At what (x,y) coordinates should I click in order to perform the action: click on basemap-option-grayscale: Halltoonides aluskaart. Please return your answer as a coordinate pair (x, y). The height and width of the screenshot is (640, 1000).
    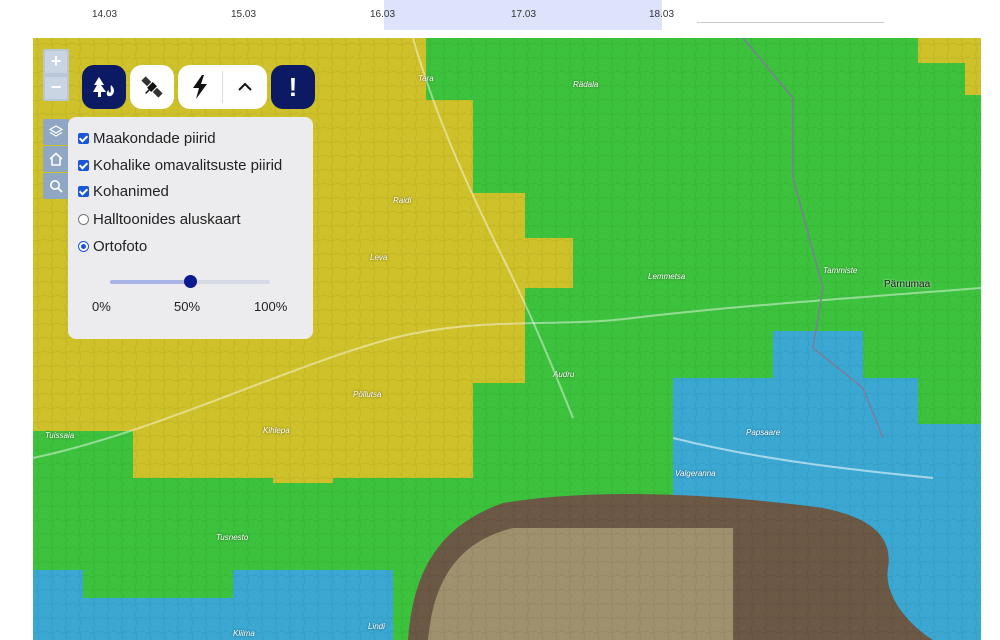
    Looking at the image, I should click on (159, 219).